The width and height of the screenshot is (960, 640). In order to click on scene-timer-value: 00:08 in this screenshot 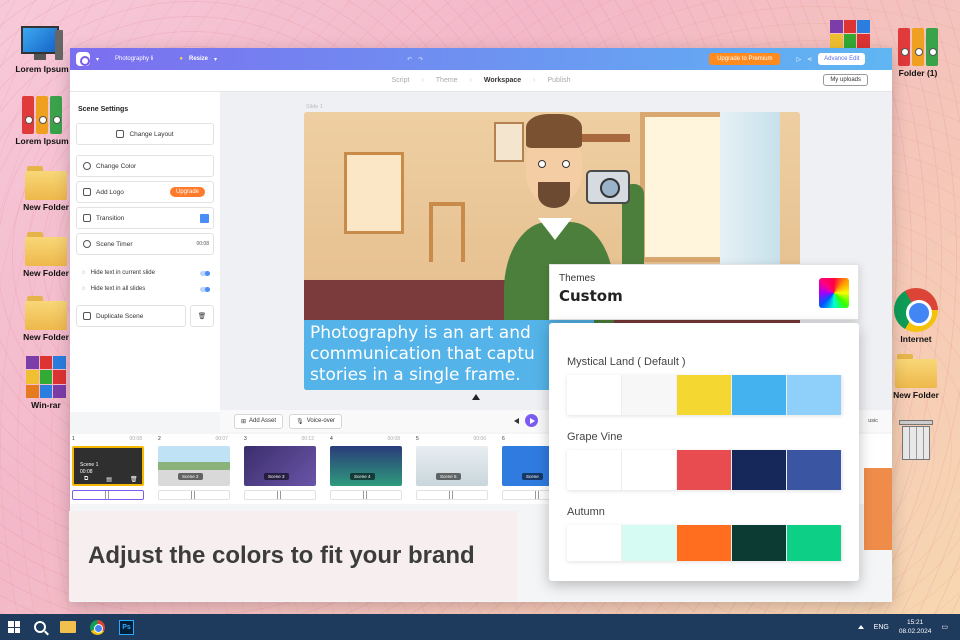, I will do `click(202, 244)`.